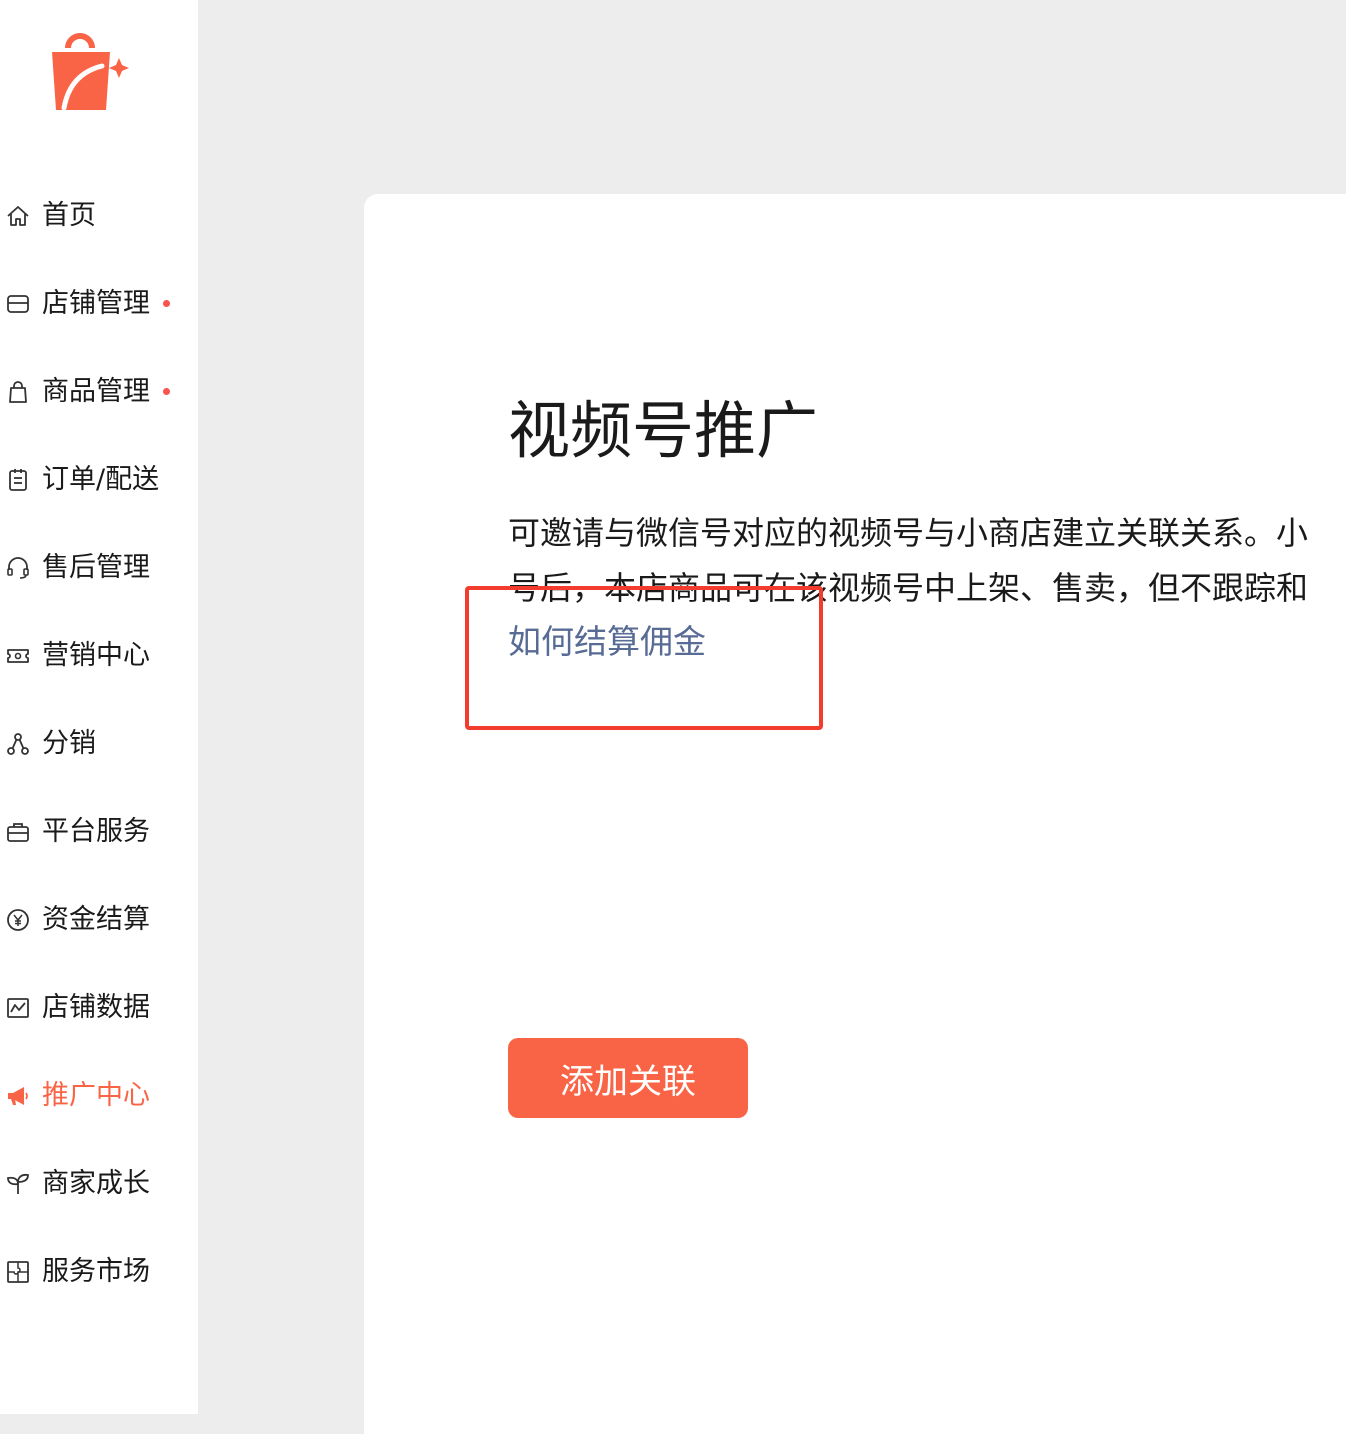  What do you see at coordinates (607, 642) in the screenshot?
I see `commission-help-link: 如何结算佣金` at bounding box center [607, 642].